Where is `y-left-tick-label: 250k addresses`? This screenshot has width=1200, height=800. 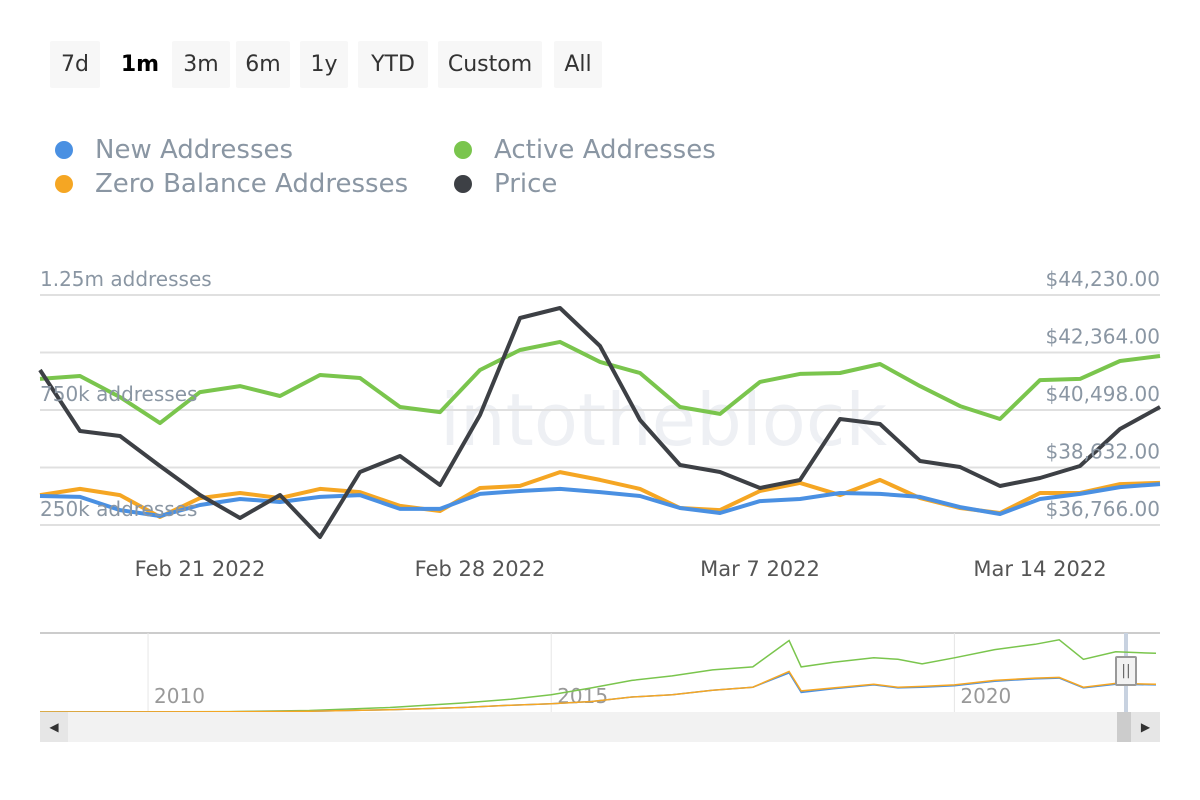 y-left-tick-label: 250k addresses is located at coordinates (118, 509).